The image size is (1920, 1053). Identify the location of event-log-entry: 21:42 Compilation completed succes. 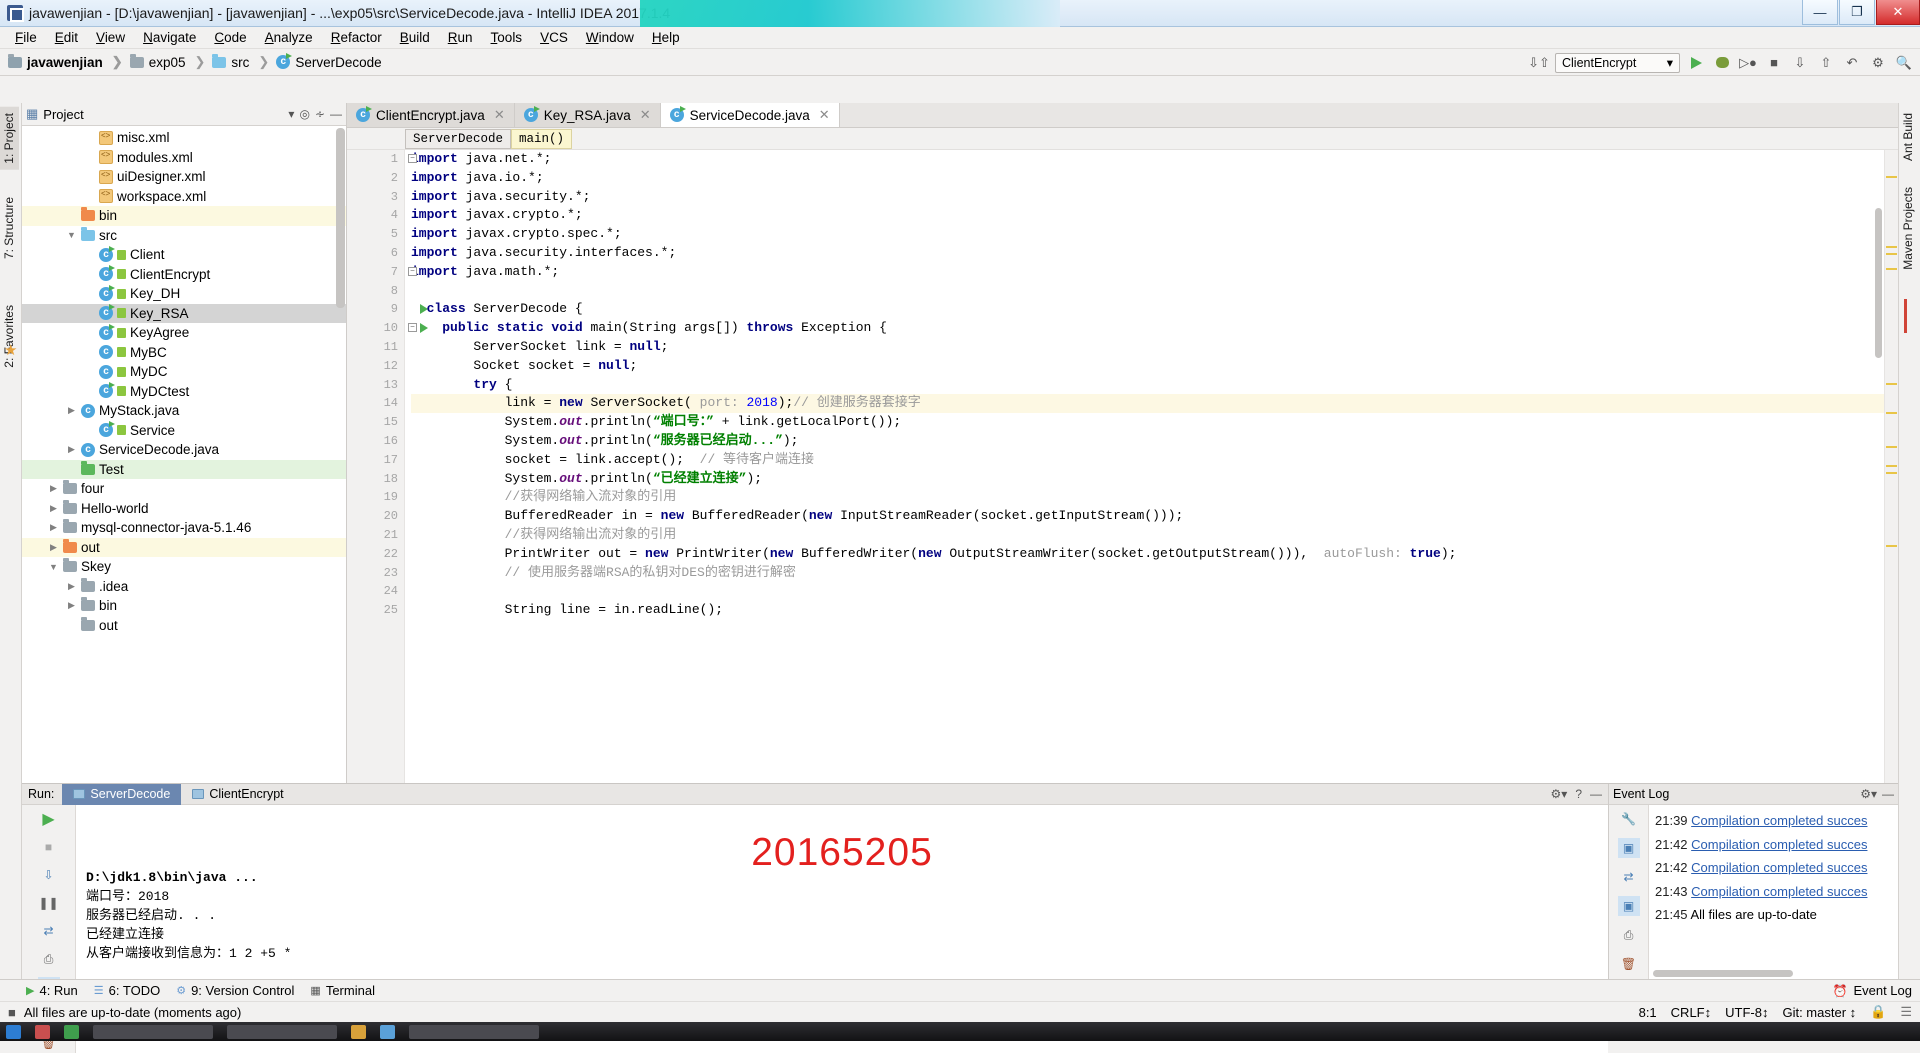
(1776, 868).